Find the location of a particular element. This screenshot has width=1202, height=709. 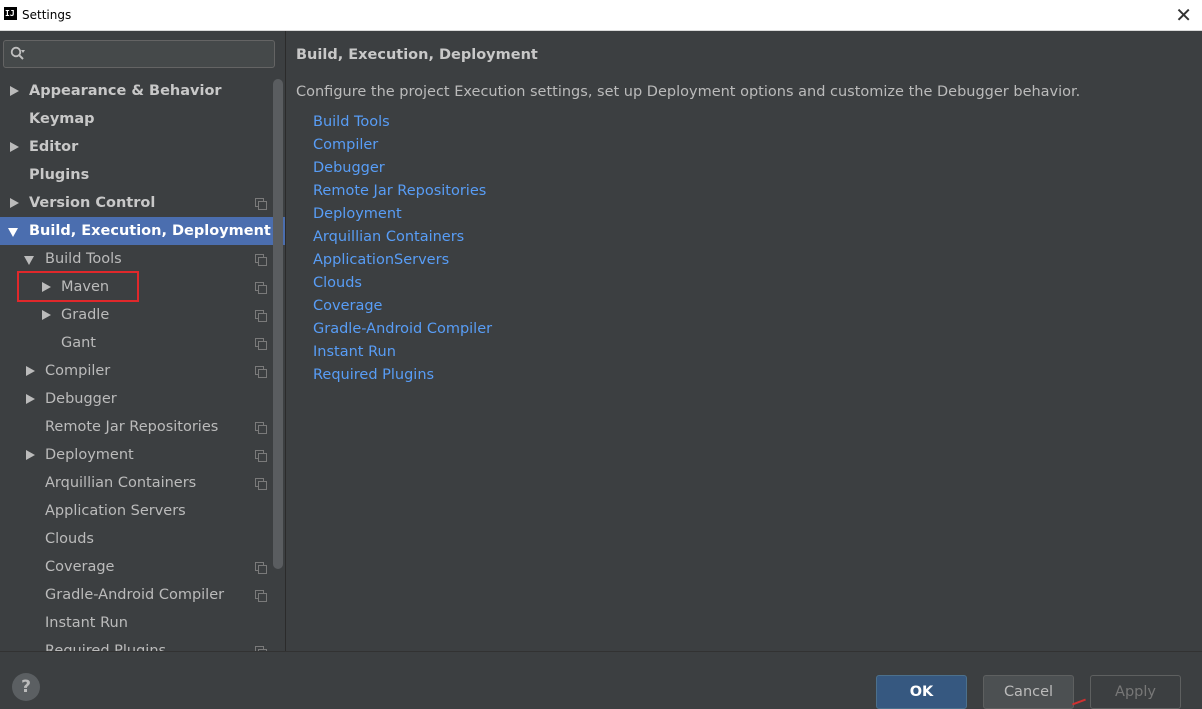

tree-item-label: Editor is located at coordinates (54, 147).